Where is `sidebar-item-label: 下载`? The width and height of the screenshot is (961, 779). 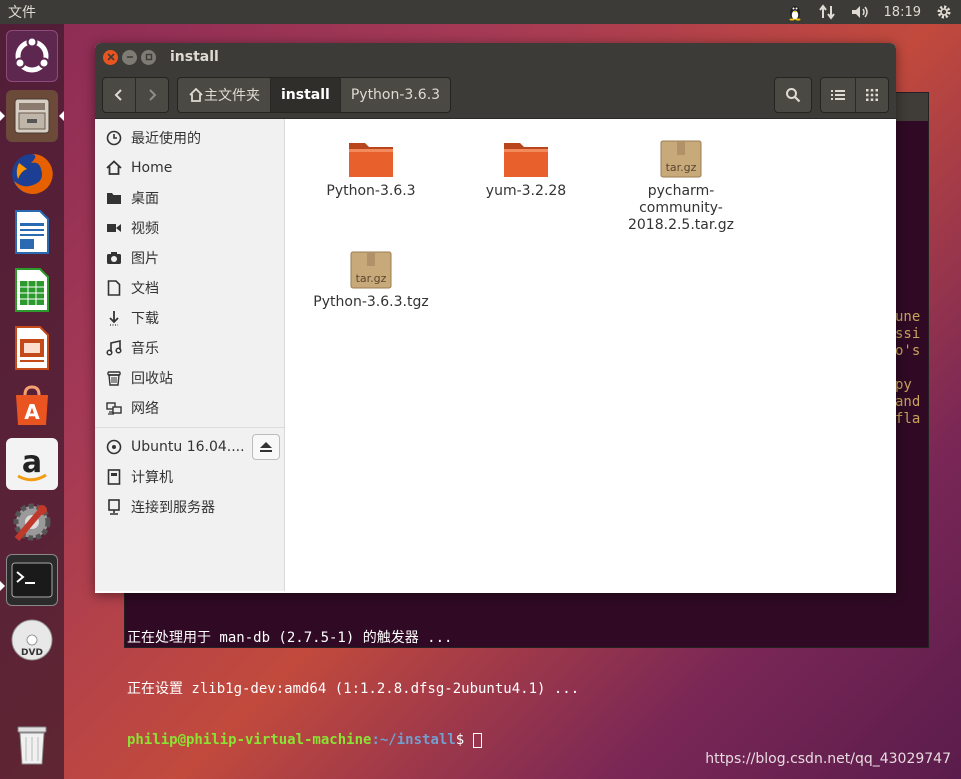
sidebar-item-label: 下载 is located at coordinates (145, 319).